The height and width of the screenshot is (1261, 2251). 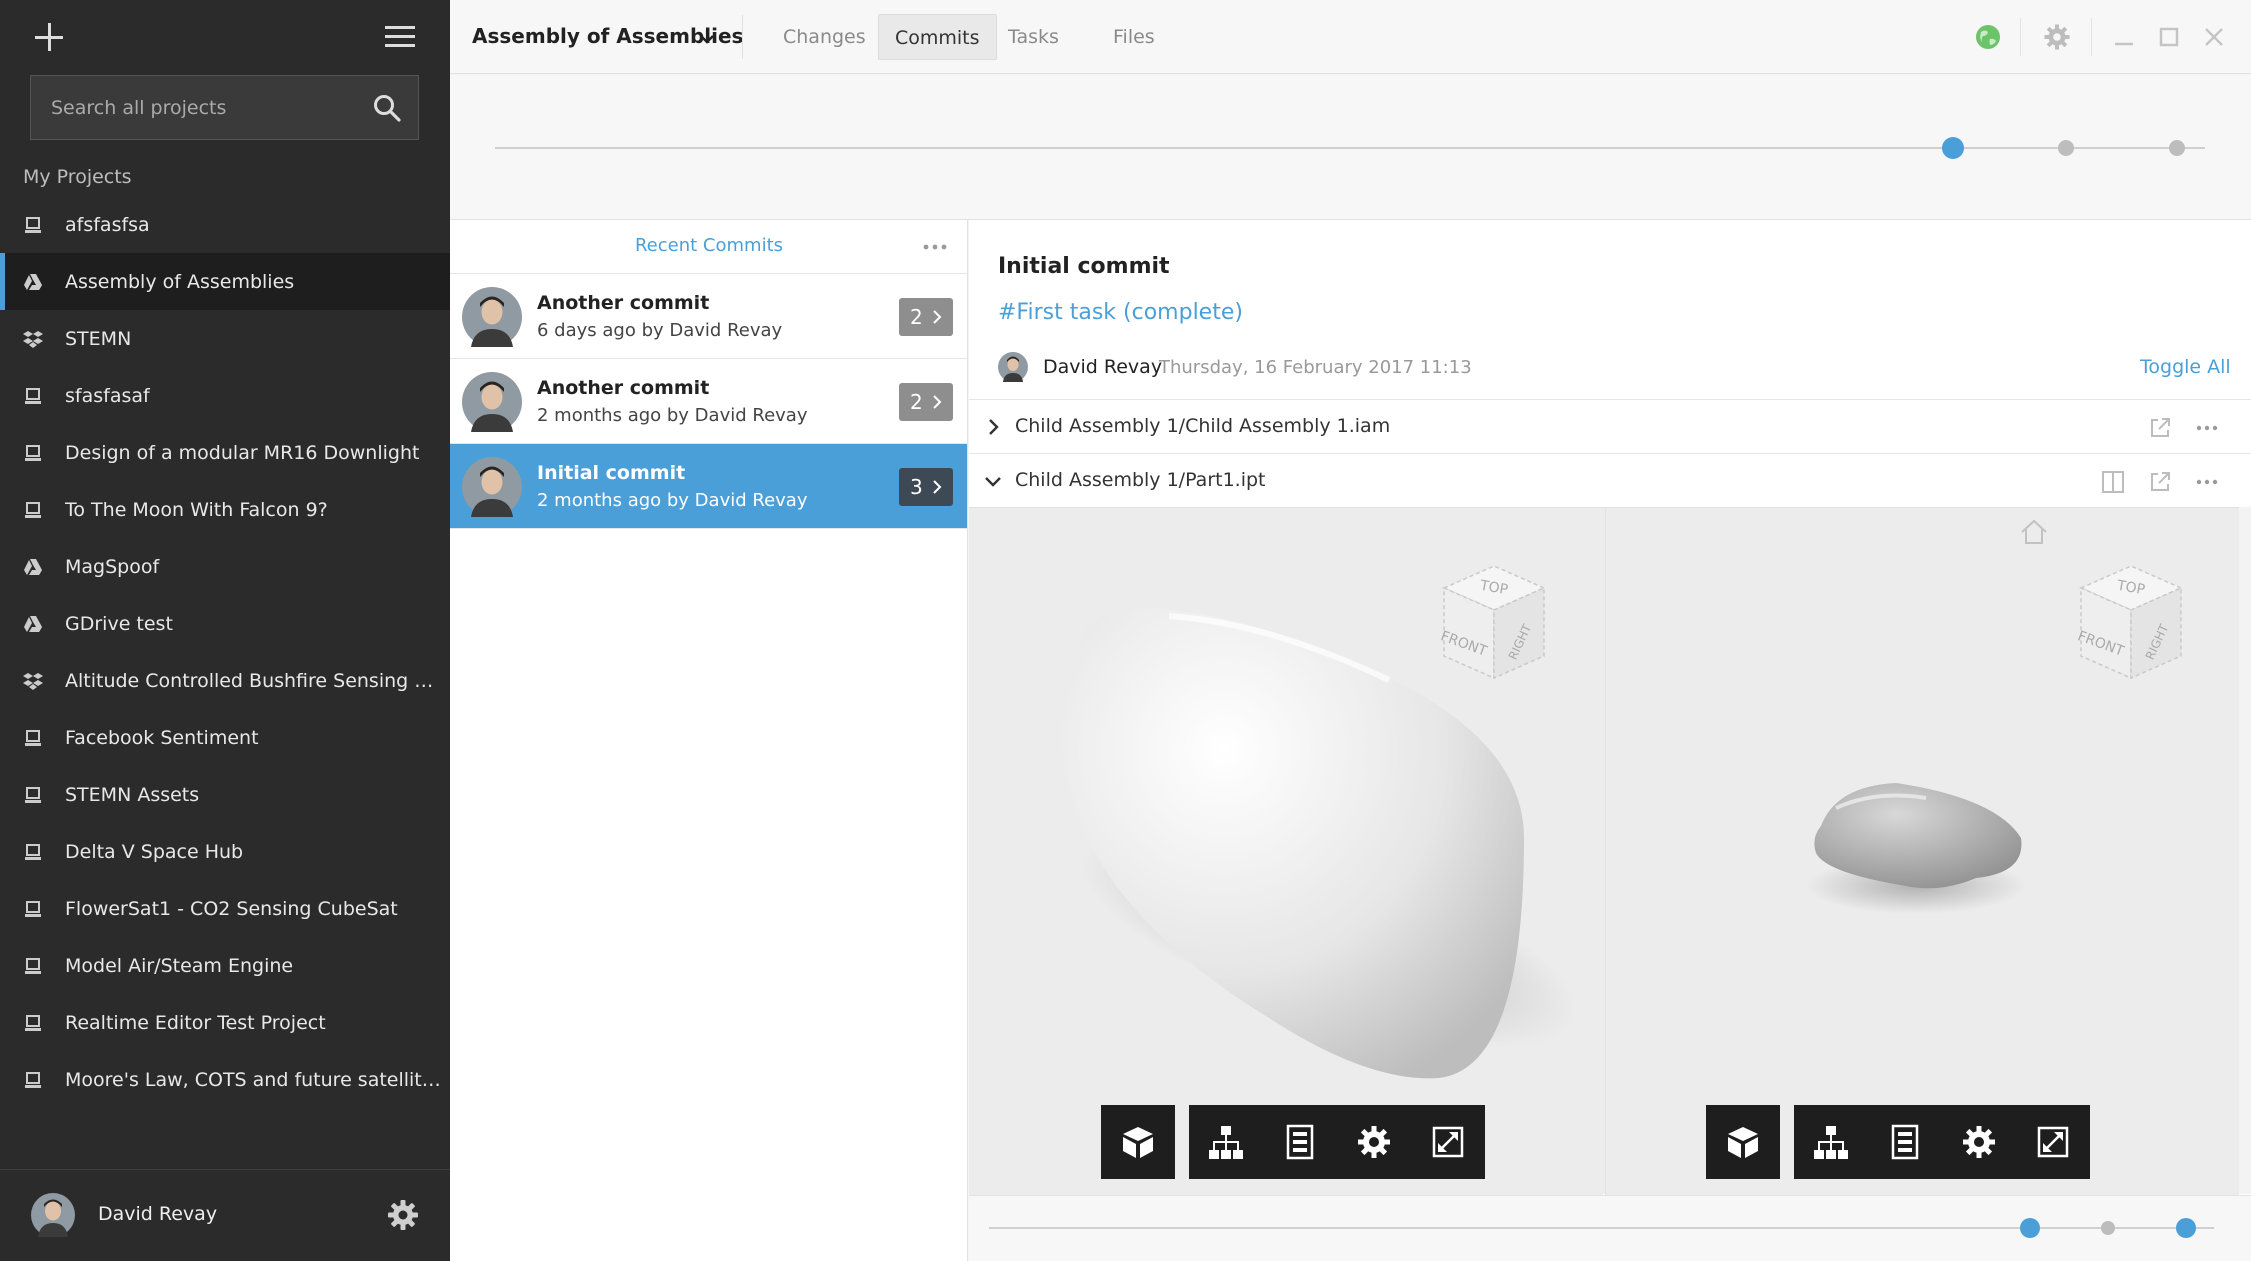 What do you see at coordinates (1988, 37) in the screenshot?
I see `globe-status-icon` at bounding box center [1988, 37].